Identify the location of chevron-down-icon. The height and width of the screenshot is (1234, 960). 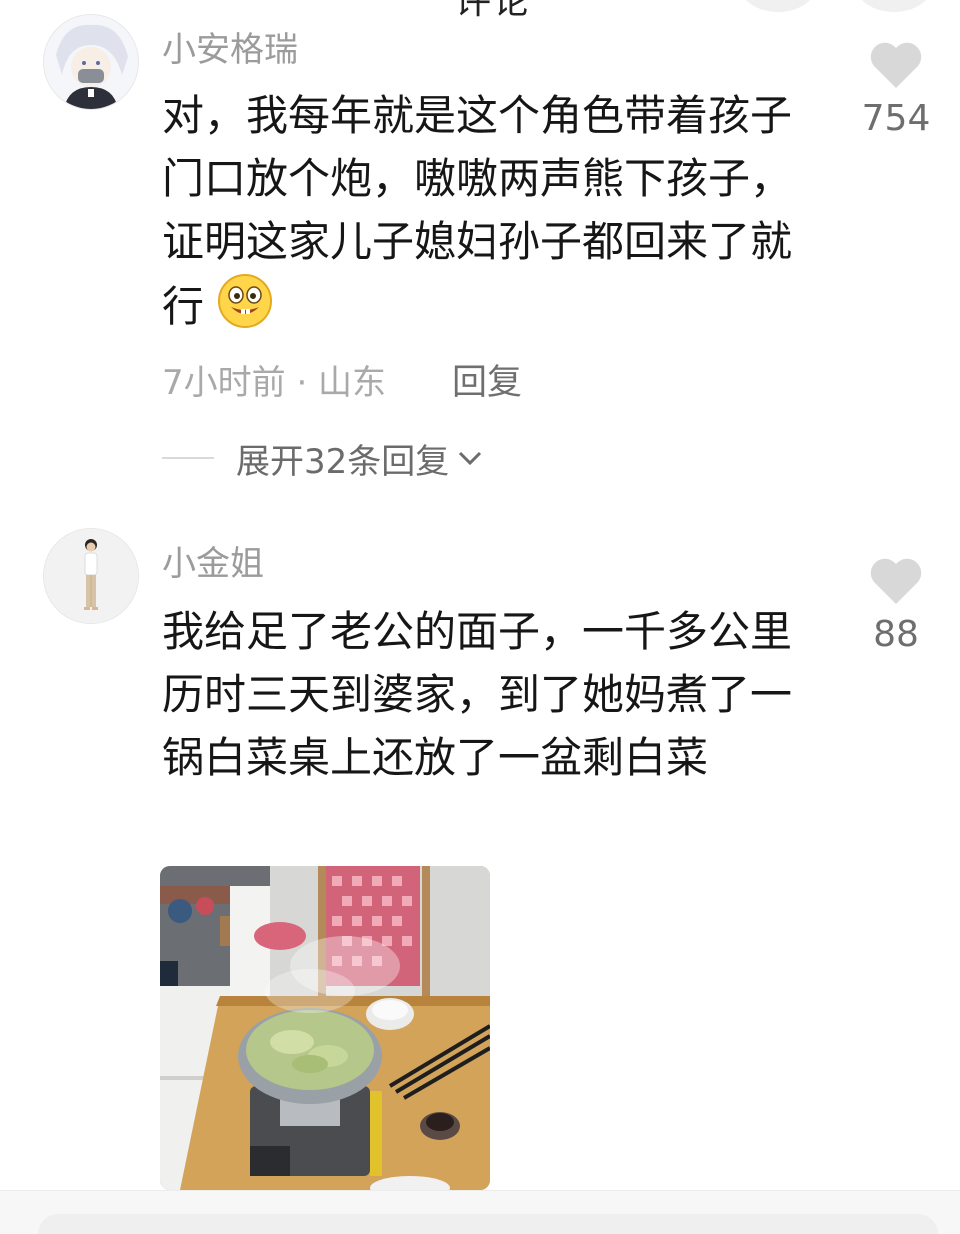
(470, 458).